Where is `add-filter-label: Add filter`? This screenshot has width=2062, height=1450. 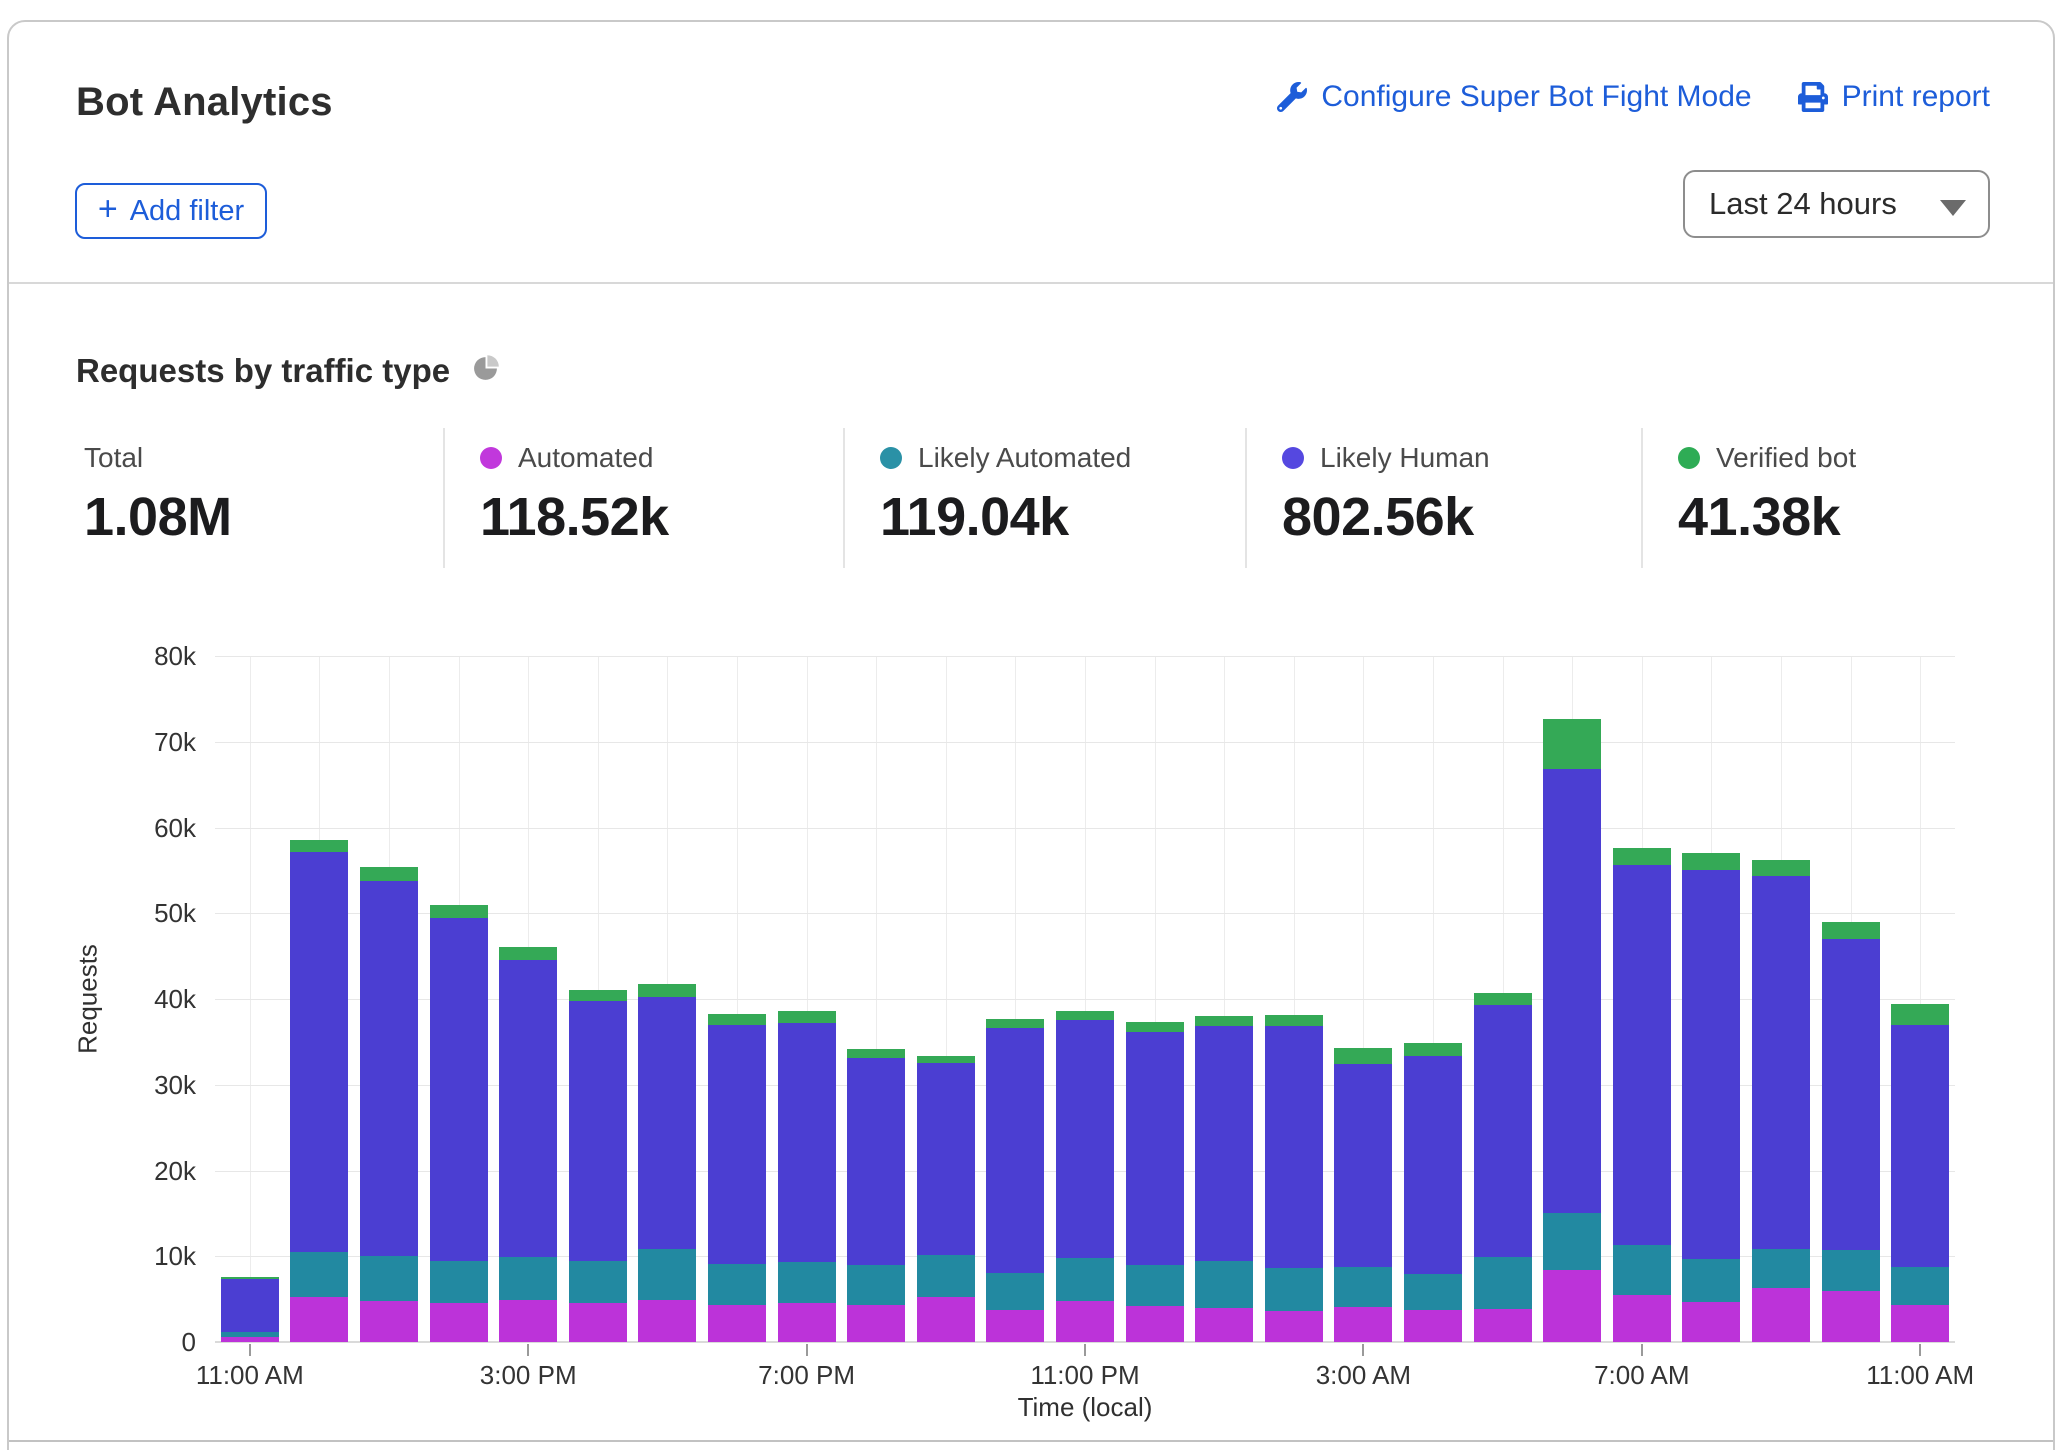 add-filter-label: Add filter is located at coordinates (187, 210).